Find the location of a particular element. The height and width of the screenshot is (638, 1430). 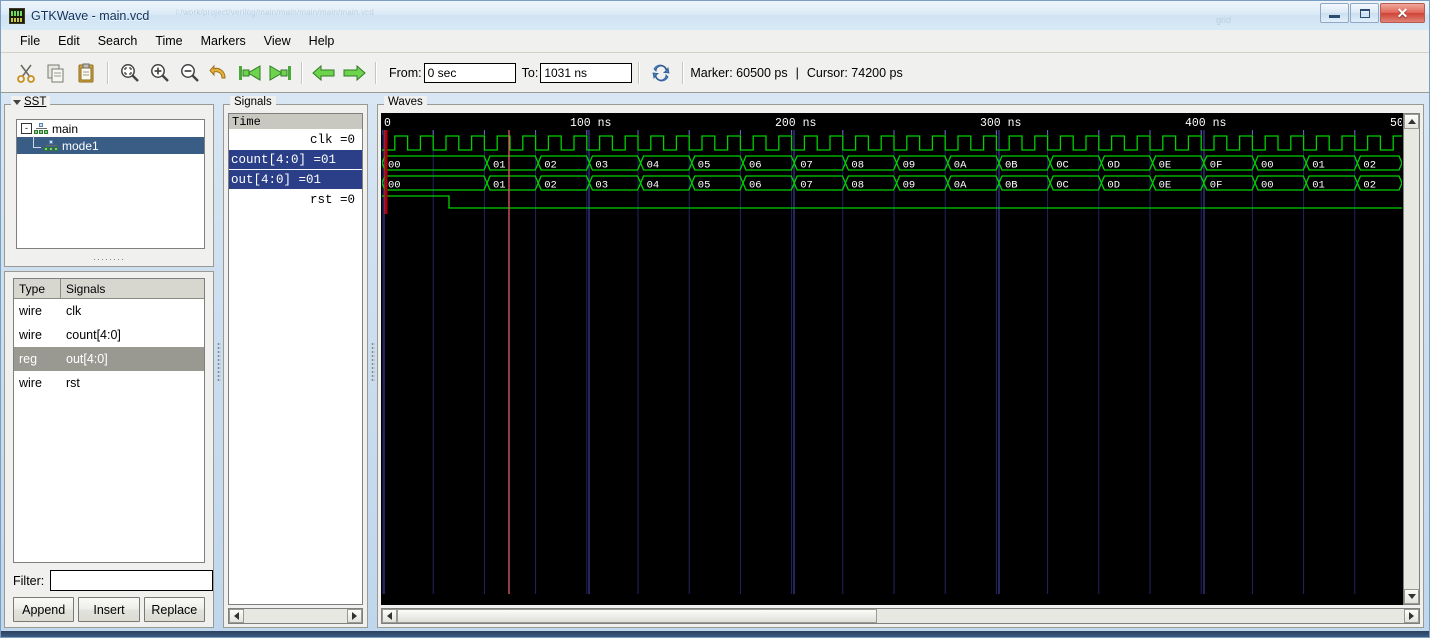

next-edge-button is located at coordinates (354, 73).